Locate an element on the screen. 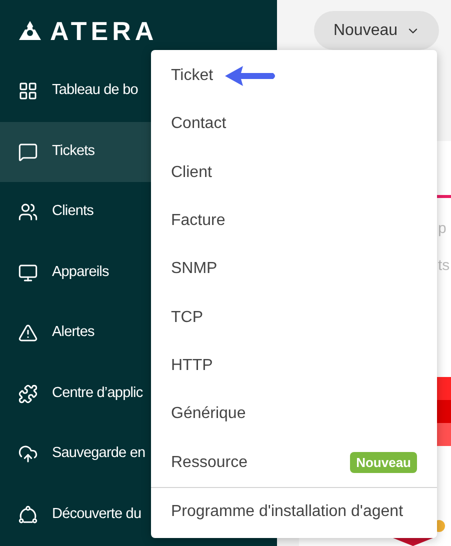  new-badge: Nouveau is located at coordinates (383, 463).